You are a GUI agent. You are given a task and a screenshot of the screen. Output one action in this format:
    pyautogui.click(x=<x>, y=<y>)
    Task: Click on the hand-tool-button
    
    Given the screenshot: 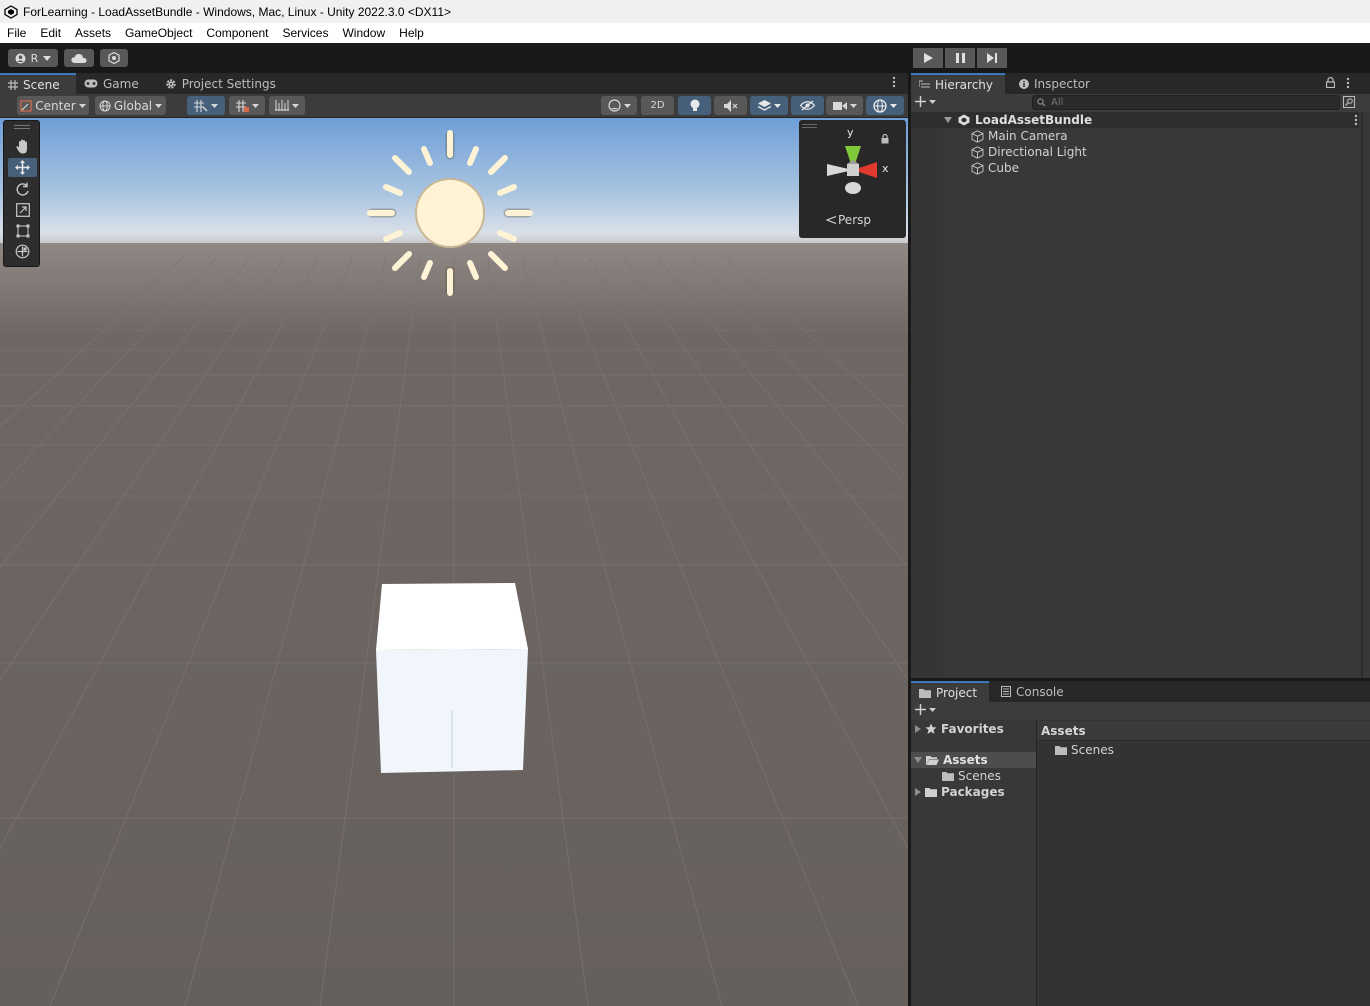 What is the action you would take?
    pyautogui.click(x=22, y=146)
    